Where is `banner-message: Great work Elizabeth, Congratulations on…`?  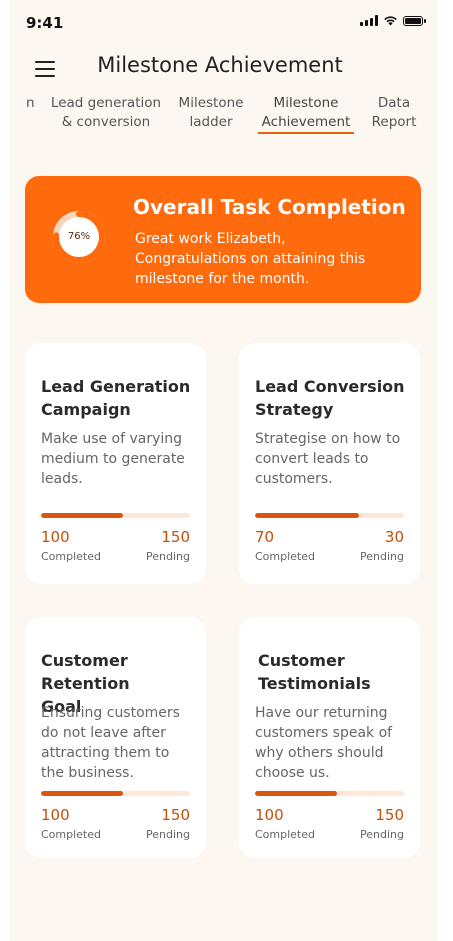 banner-message: Great work Elizabeth, Congratulations on… is located at coordinates (250, 259).